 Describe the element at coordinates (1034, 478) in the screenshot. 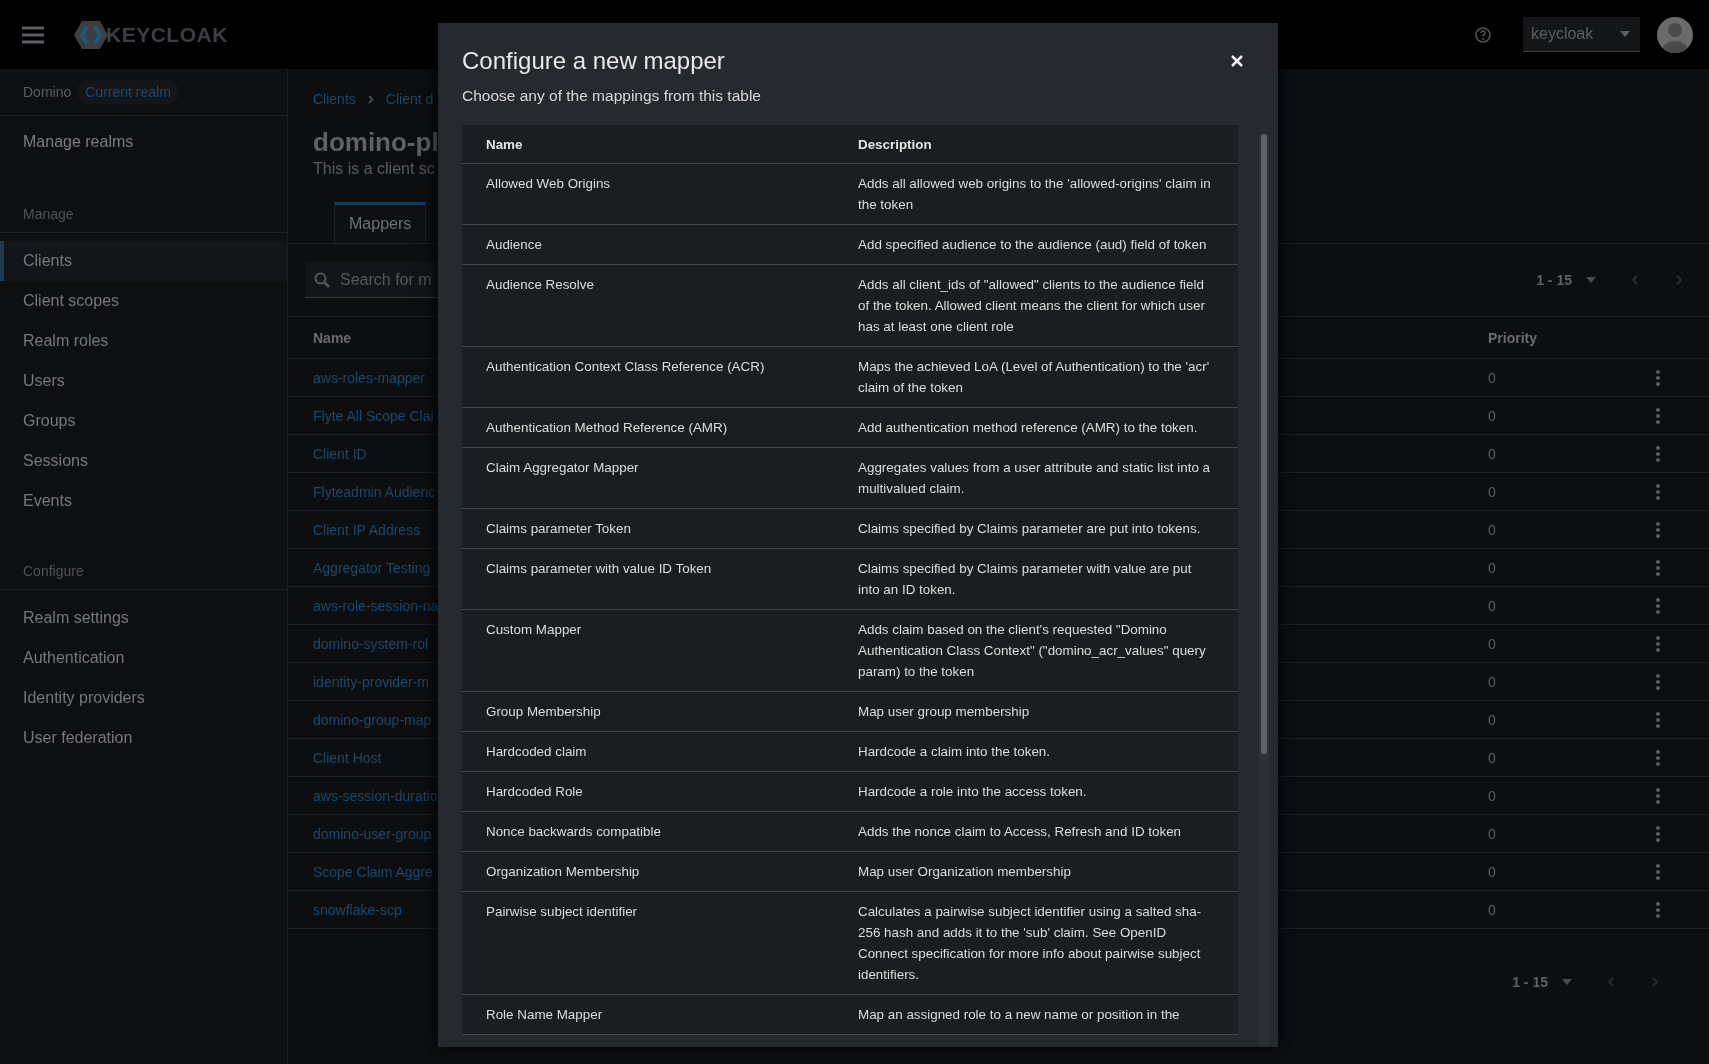

I see `mapper-description: Aggregates values from a user attribute and static list into a multivalued claim.` at that location.